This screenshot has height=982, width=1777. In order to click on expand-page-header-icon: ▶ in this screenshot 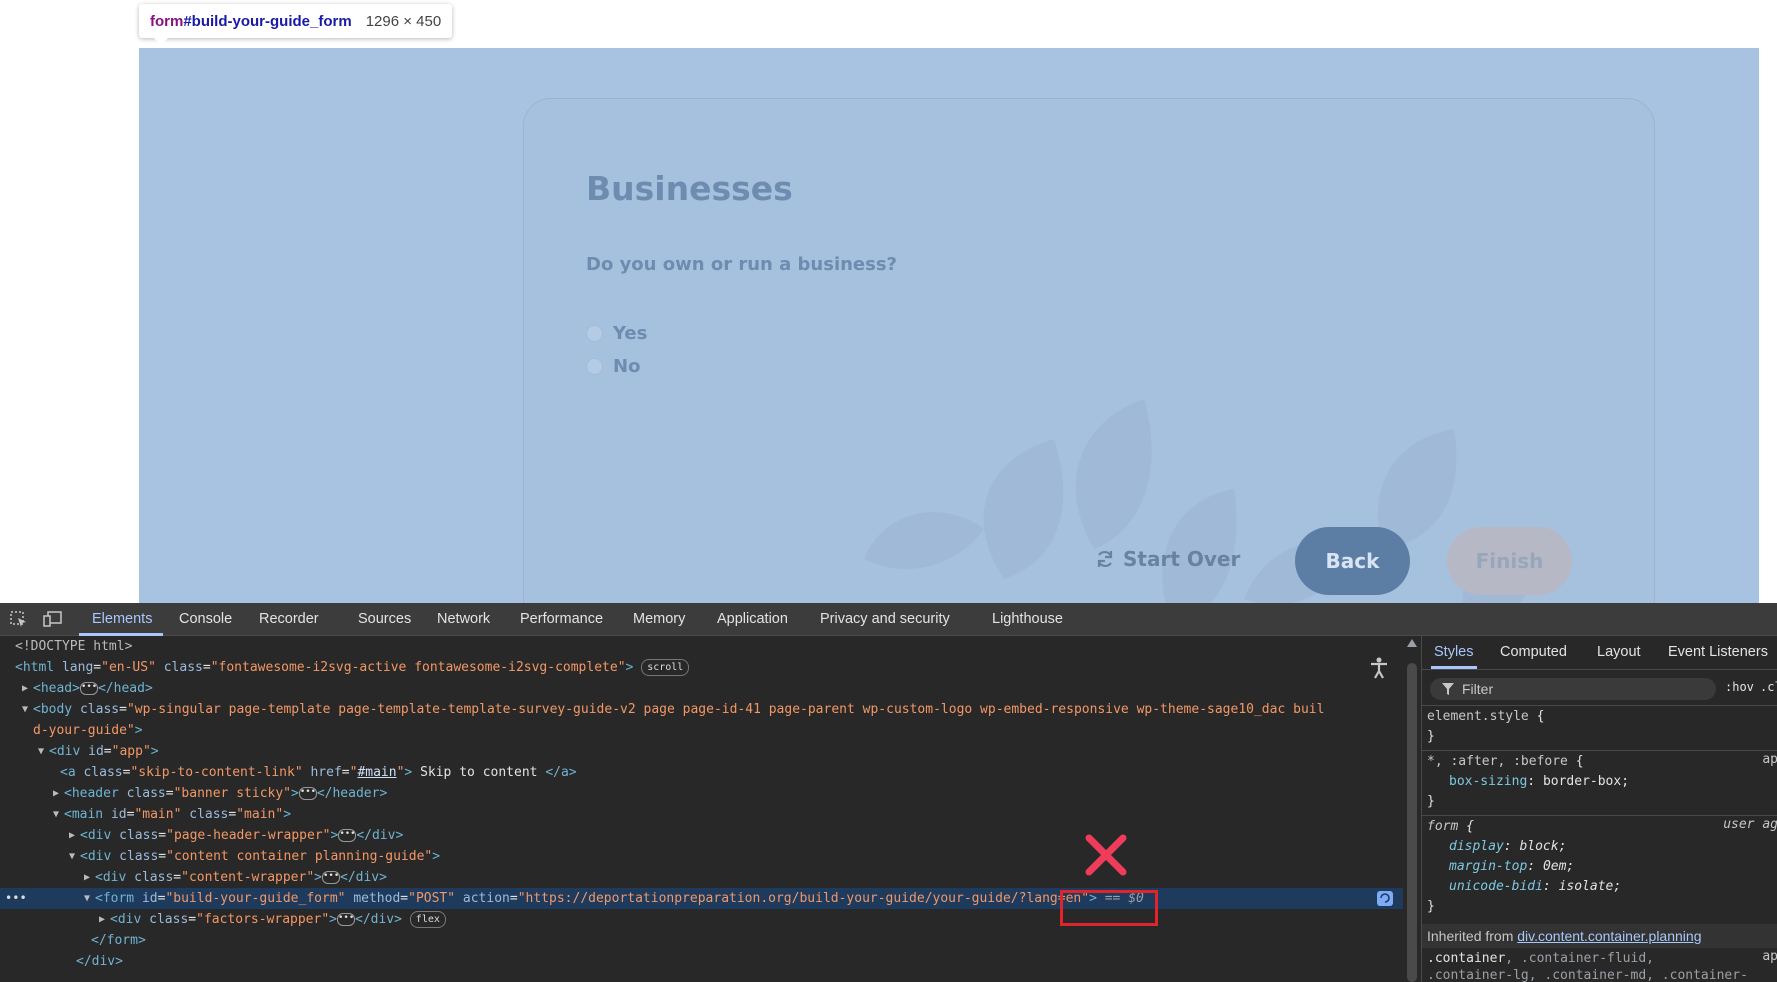, I will do `click(72, 835)`.